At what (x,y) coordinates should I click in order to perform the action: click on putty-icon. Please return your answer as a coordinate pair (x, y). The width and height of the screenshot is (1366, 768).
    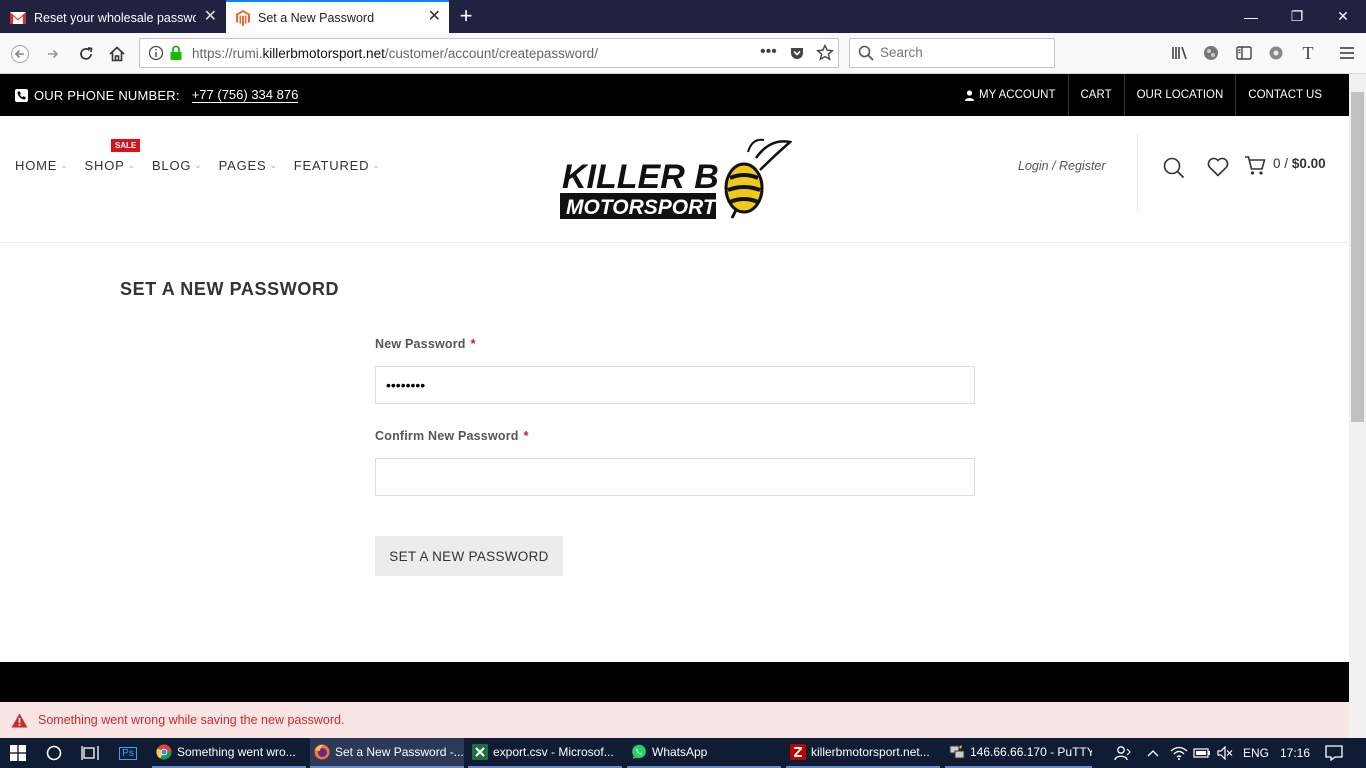
    Looking at the image, I should click on (957, 752).